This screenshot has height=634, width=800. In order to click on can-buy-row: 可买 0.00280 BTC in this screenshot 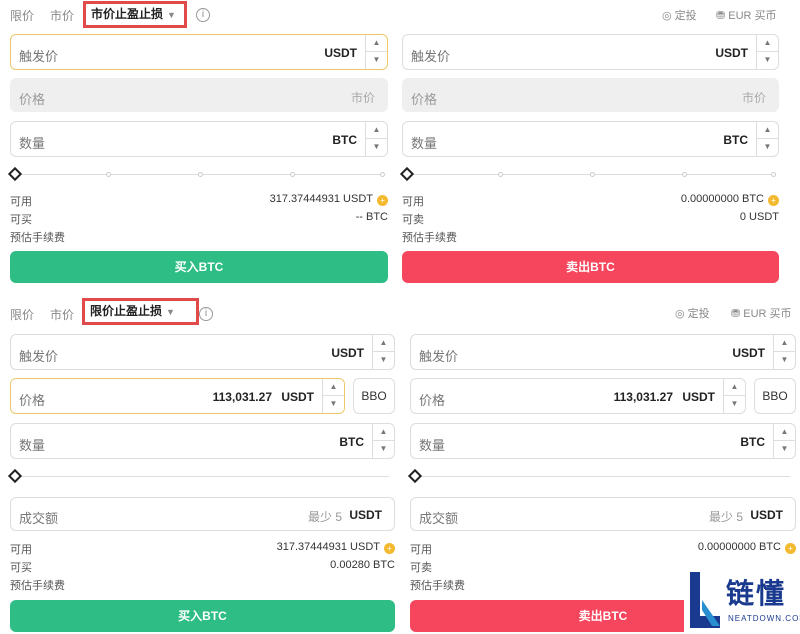, I will do `click(202, 567)`.